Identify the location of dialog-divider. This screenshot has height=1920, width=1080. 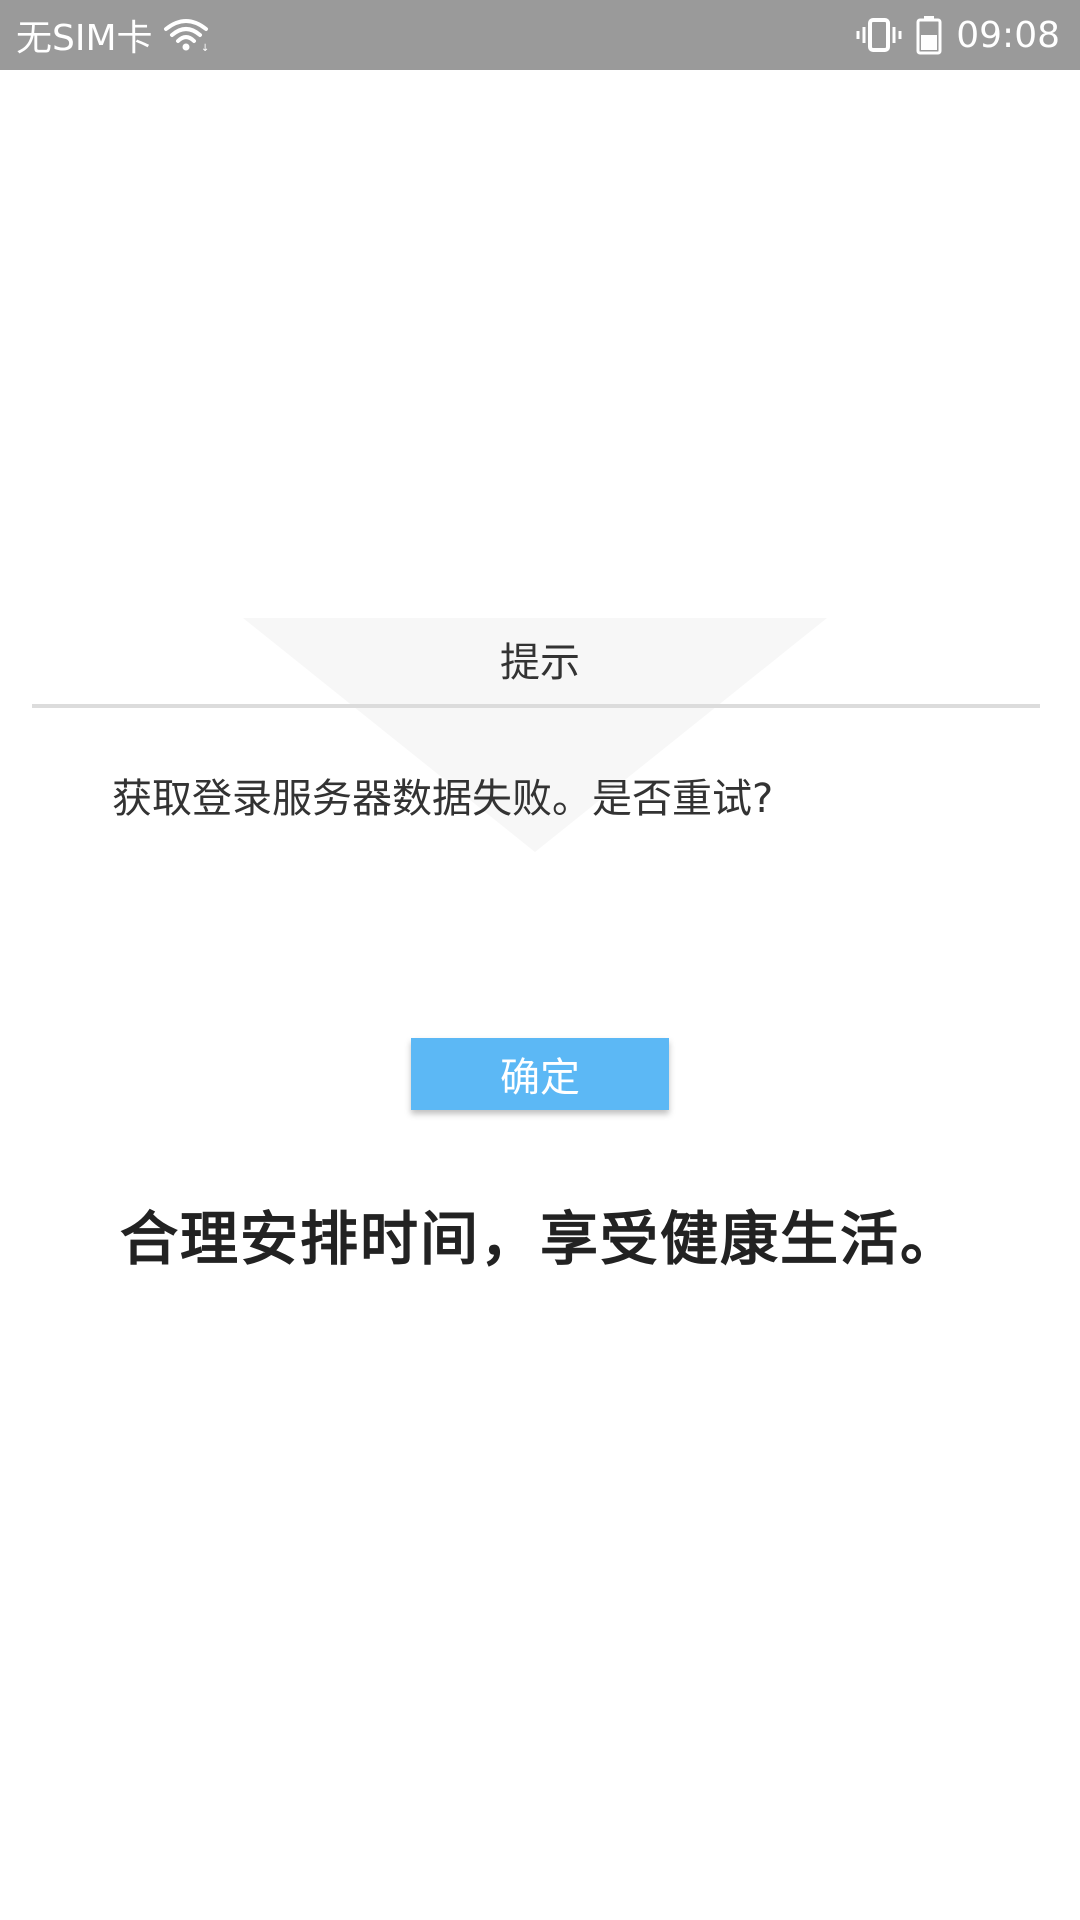
(536, 706).